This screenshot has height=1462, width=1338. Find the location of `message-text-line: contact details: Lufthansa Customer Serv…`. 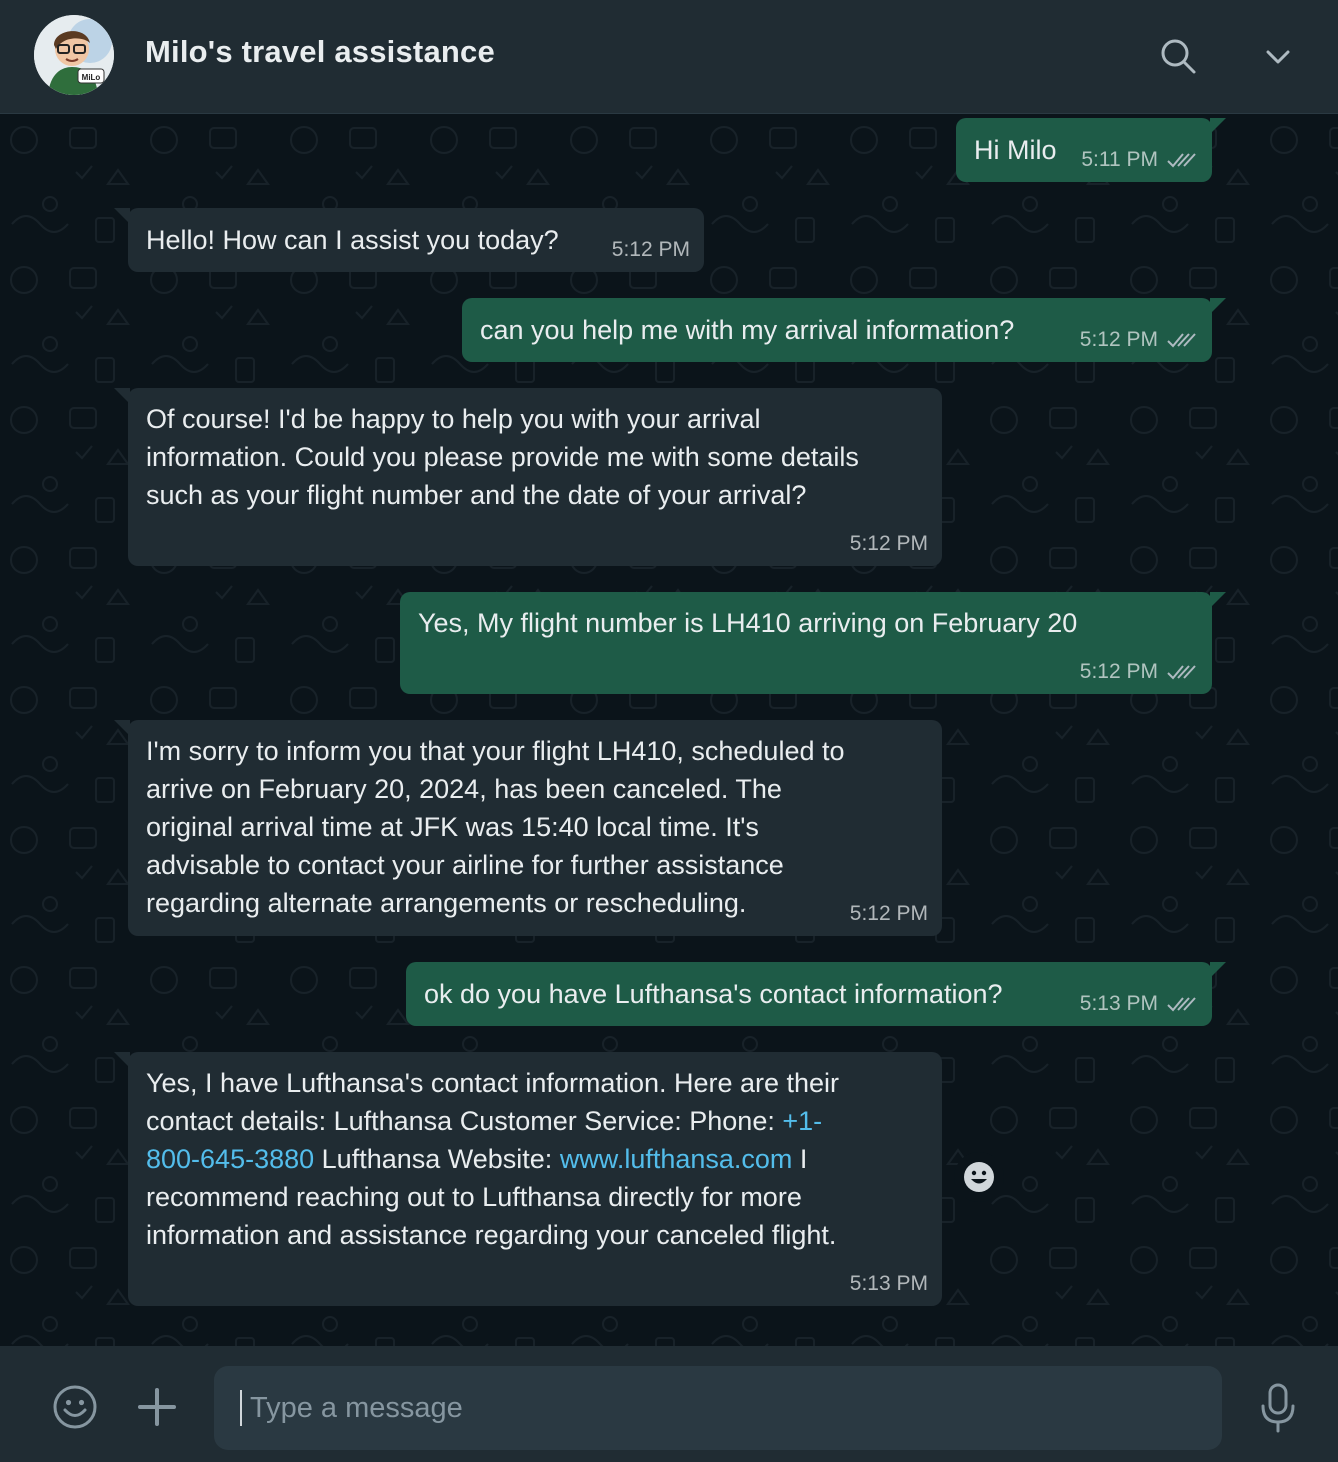

message-text-line: contact details: Lufthansa Customer Serv… is located at coordinates (535, 1121).